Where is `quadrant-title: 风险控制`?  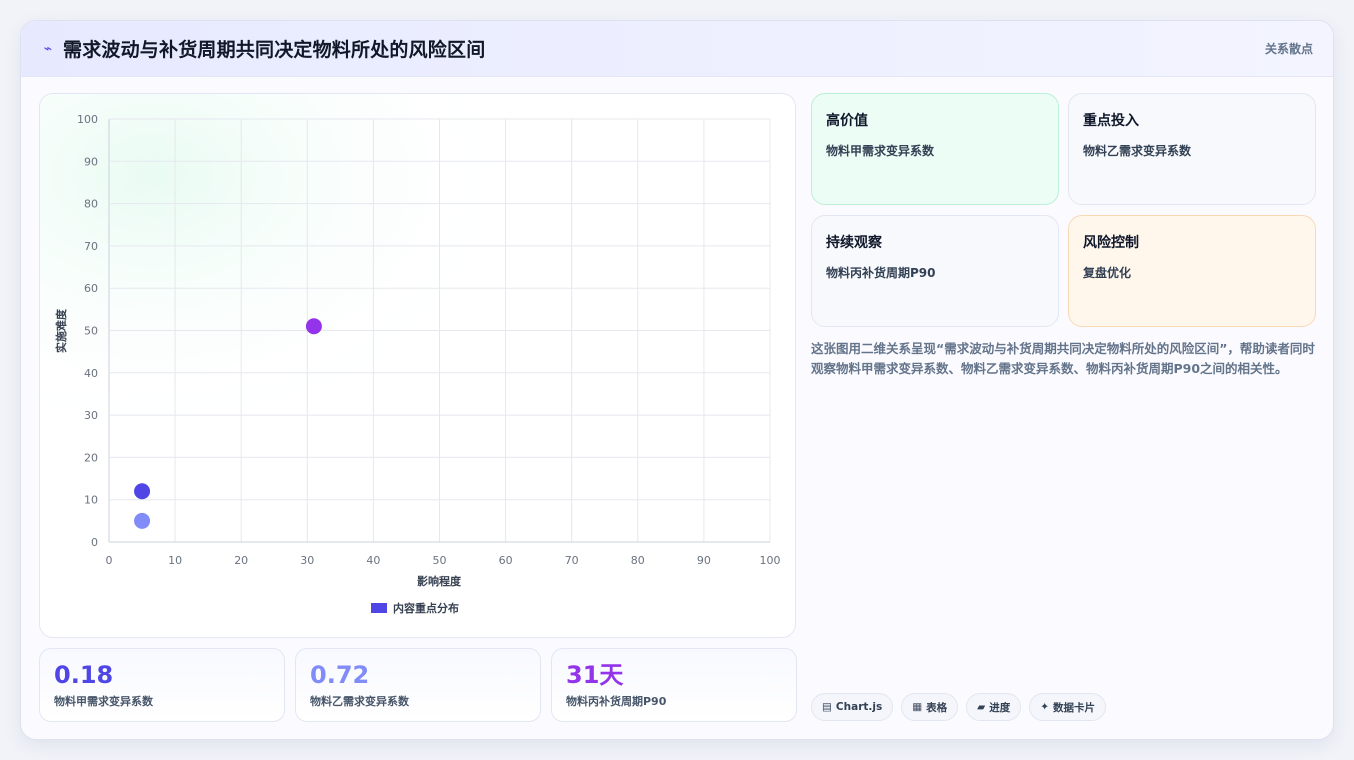
quadrant-title: 风险控制 is located at coordinates (1111, 243).